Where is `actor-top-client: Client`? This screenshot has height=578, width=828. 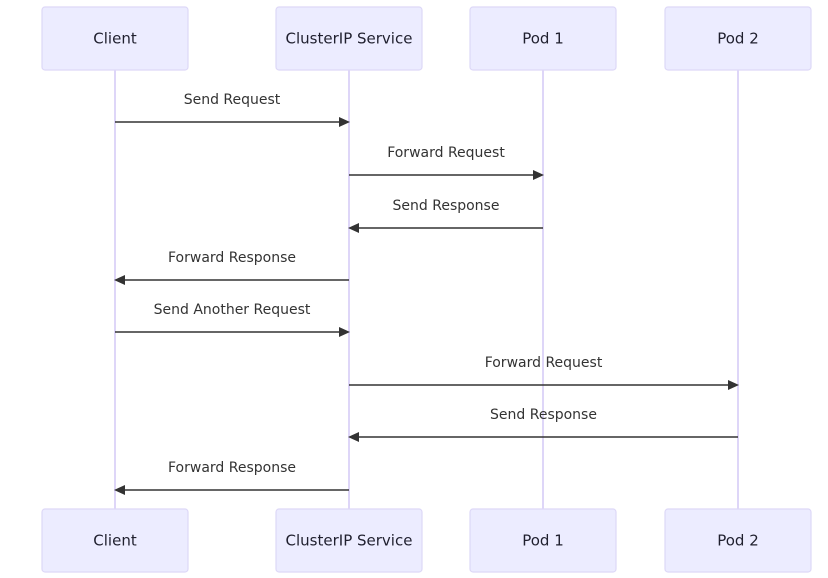
actor-top-client: Client is located at coordinates (115, 38).